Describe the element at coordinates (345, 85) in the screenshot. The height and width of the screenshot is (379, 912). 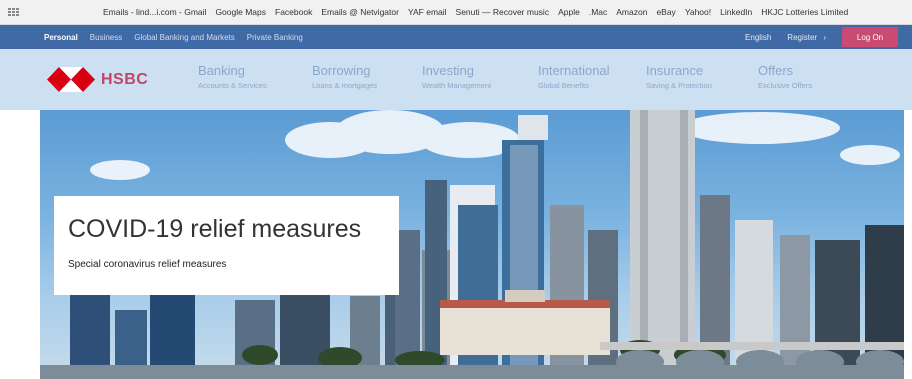
I see `menu-subtitle: Loans & mortgages` at that location.